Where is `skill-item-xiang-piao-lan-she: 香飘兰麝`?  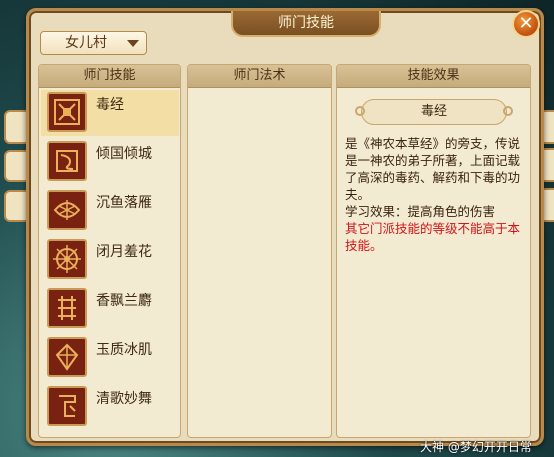 skill-item-xiang-piao-lan-she: 香飘兰麝 is located at coordinates (110, 309).